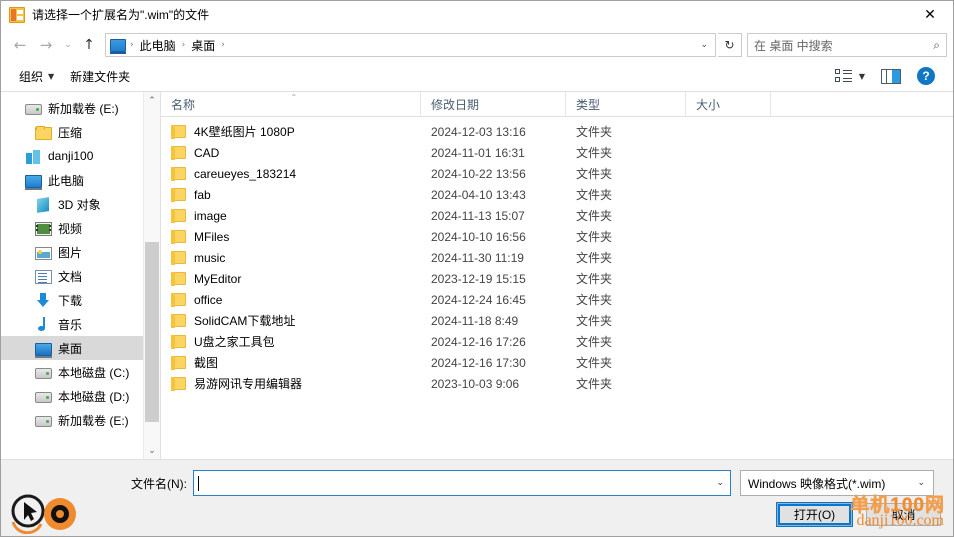  Describe the element at coordinates (70, 300) in the screenshot. I see `sidebar-item-label: 下载` at that location.